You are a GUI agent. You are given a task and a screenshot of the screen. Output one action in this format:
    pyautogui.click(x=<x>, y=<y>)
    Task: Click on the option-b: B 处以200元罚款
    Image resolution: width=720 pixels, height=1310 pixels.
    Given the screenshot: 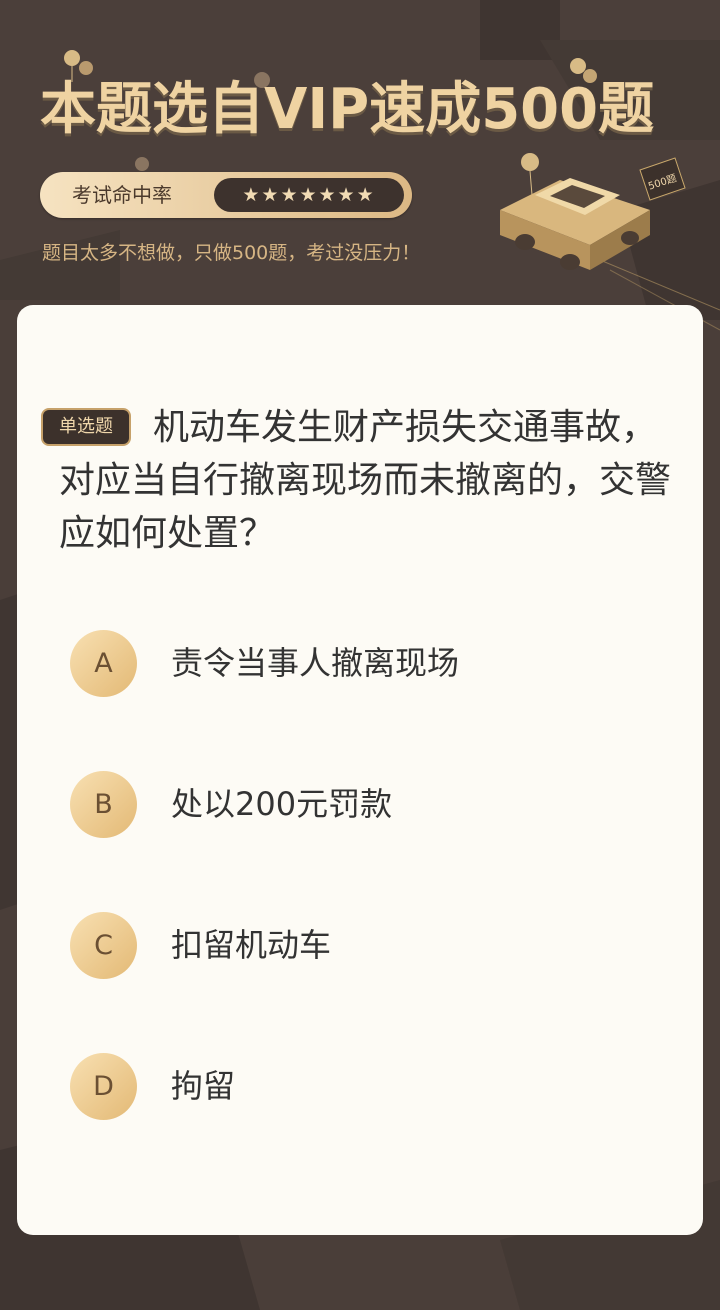 What is the action you would take?
    pyautogui.click(x=370, y=806)
    